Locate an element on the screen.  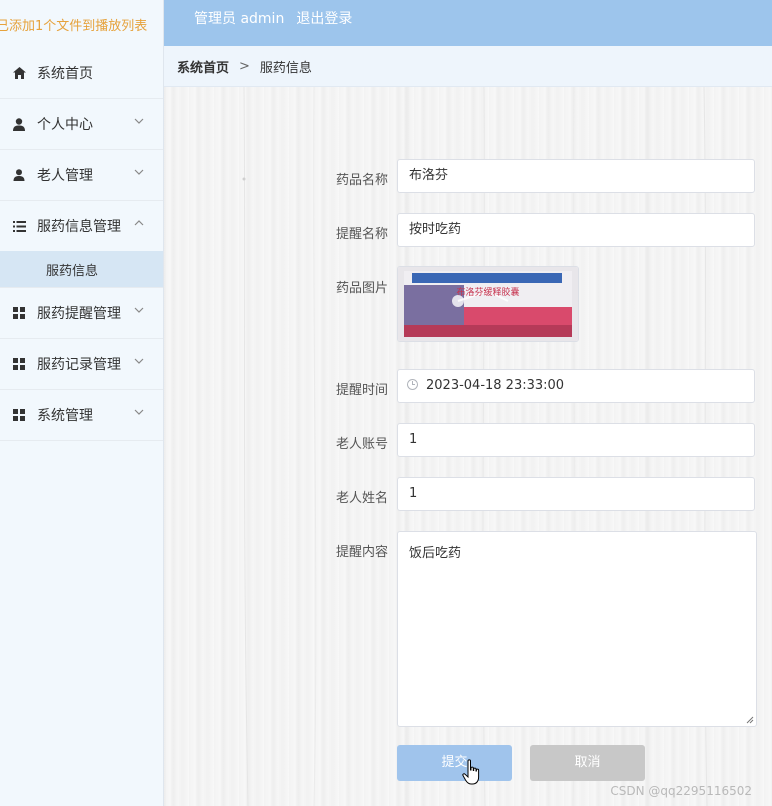
playlist-notice: 已添加1个文件到播放列表 is located at coordinates (74, 26).